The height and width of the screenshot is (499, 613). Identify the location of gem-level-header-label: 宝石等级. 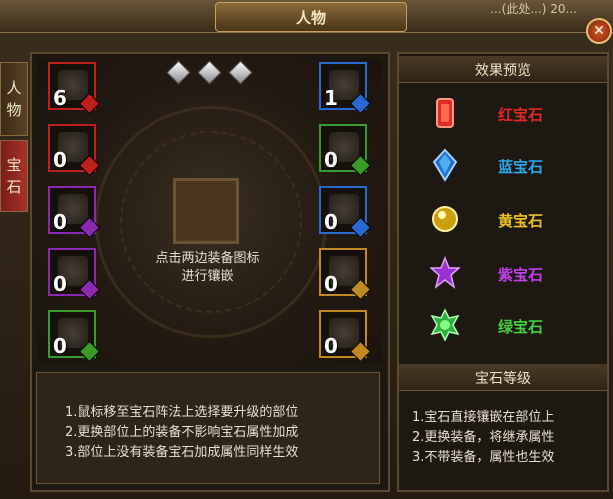
(503, 379).